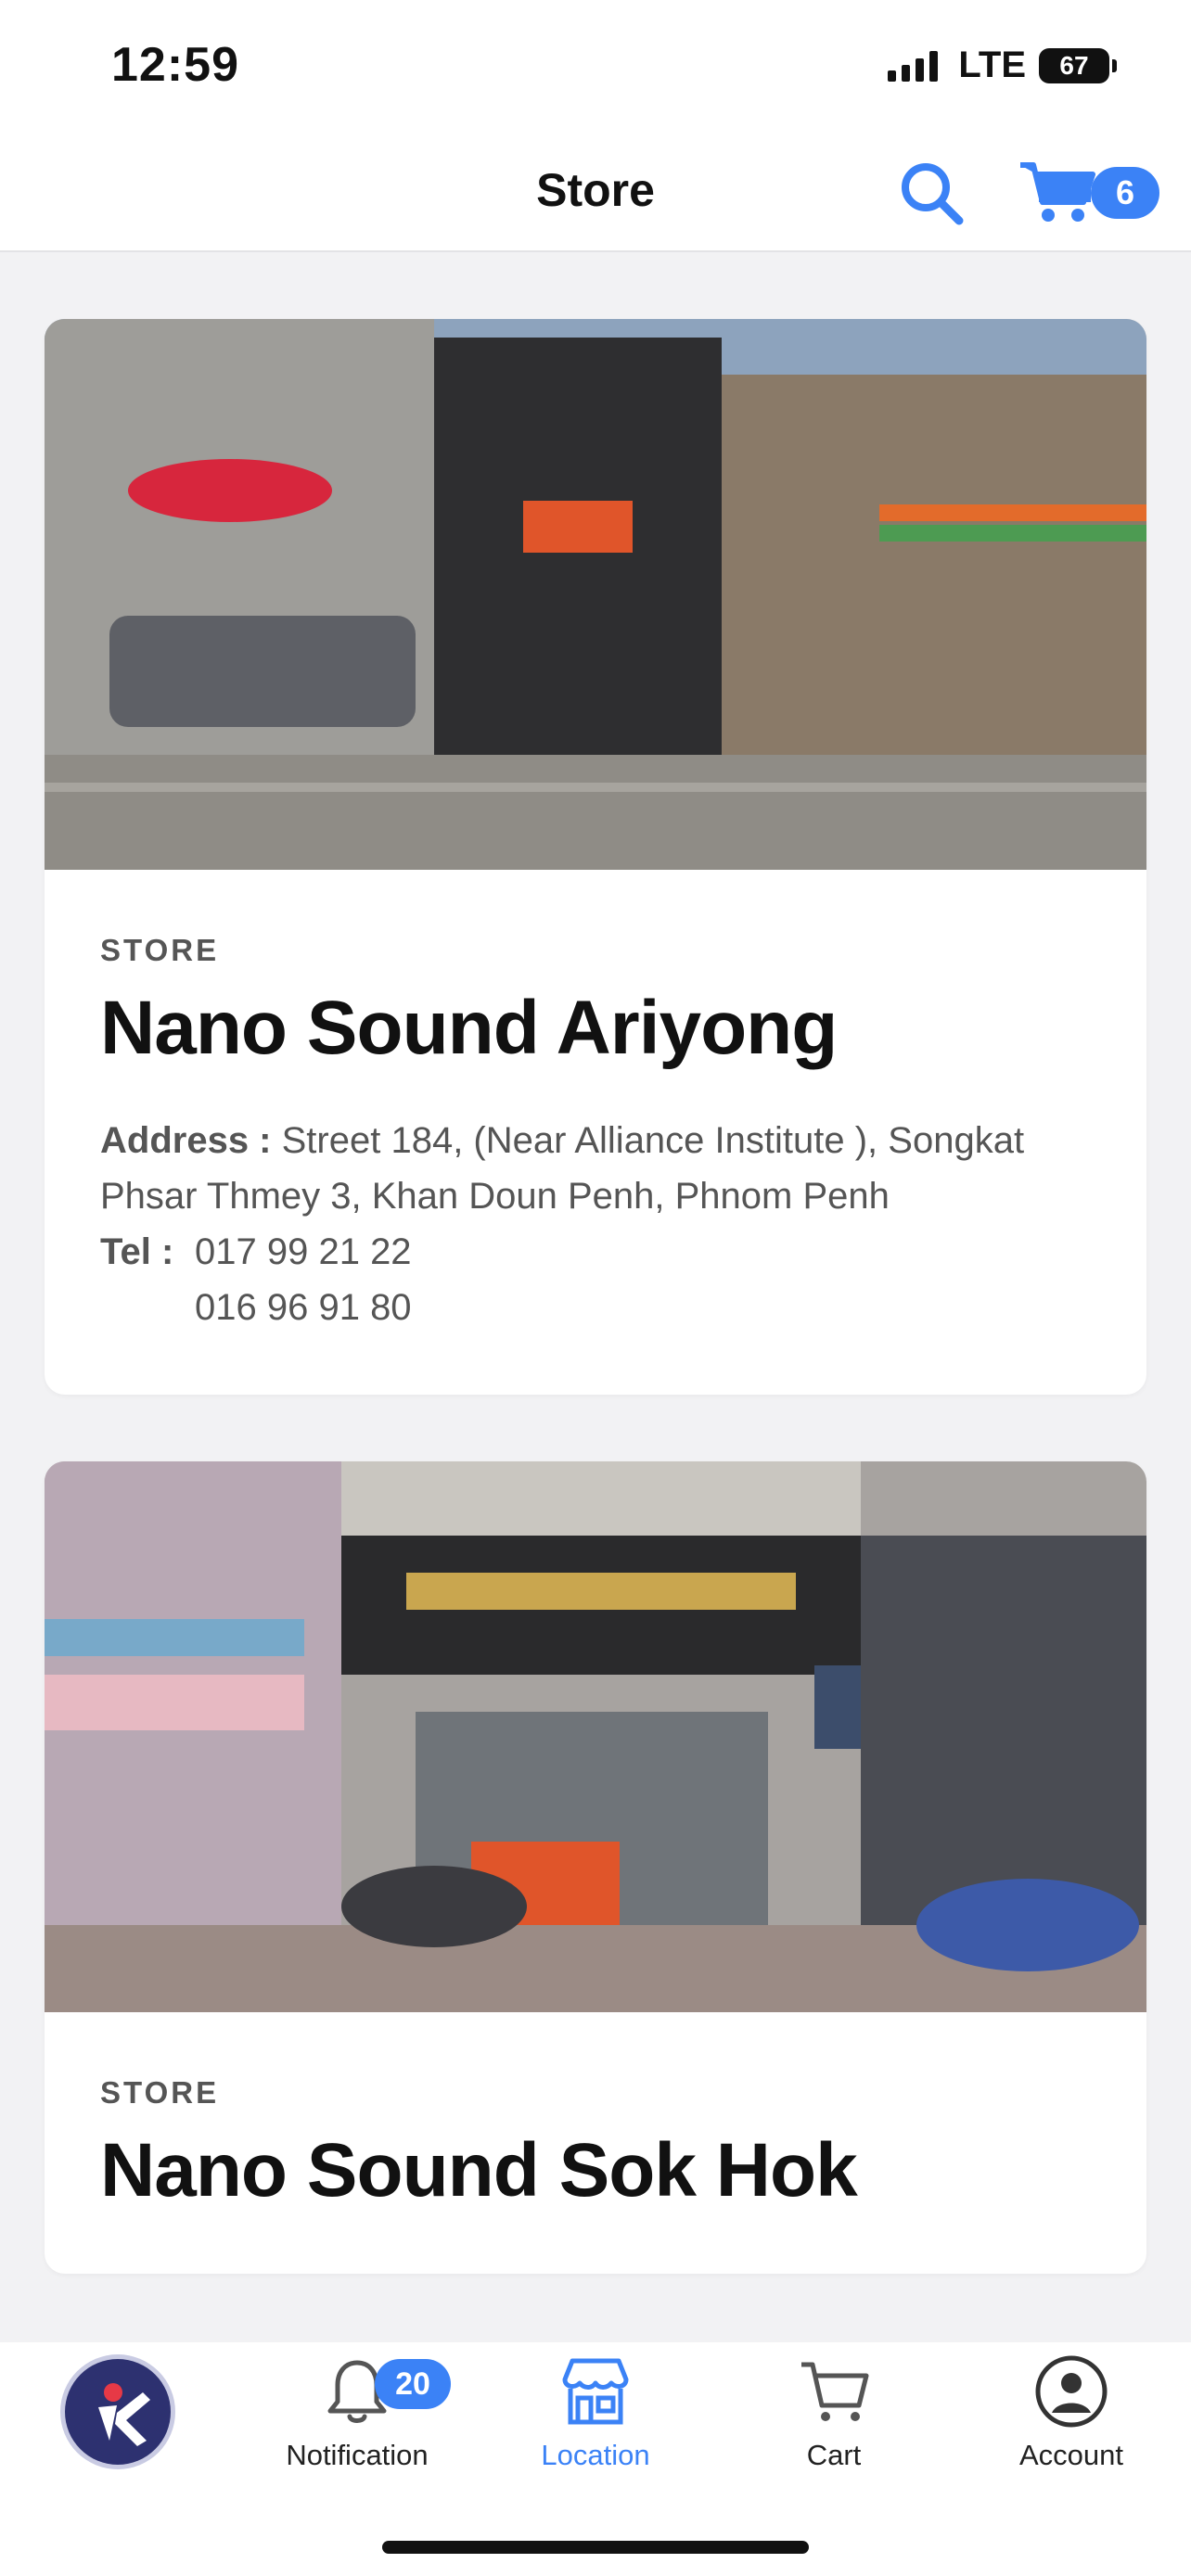 Image resolution: width=1191 pixels, height=2576 pixels. What do you see at coordinates (1070, 2455) in the screenshot?
I see `nav-account-label: Account` at bounding box center [1070, 2455].